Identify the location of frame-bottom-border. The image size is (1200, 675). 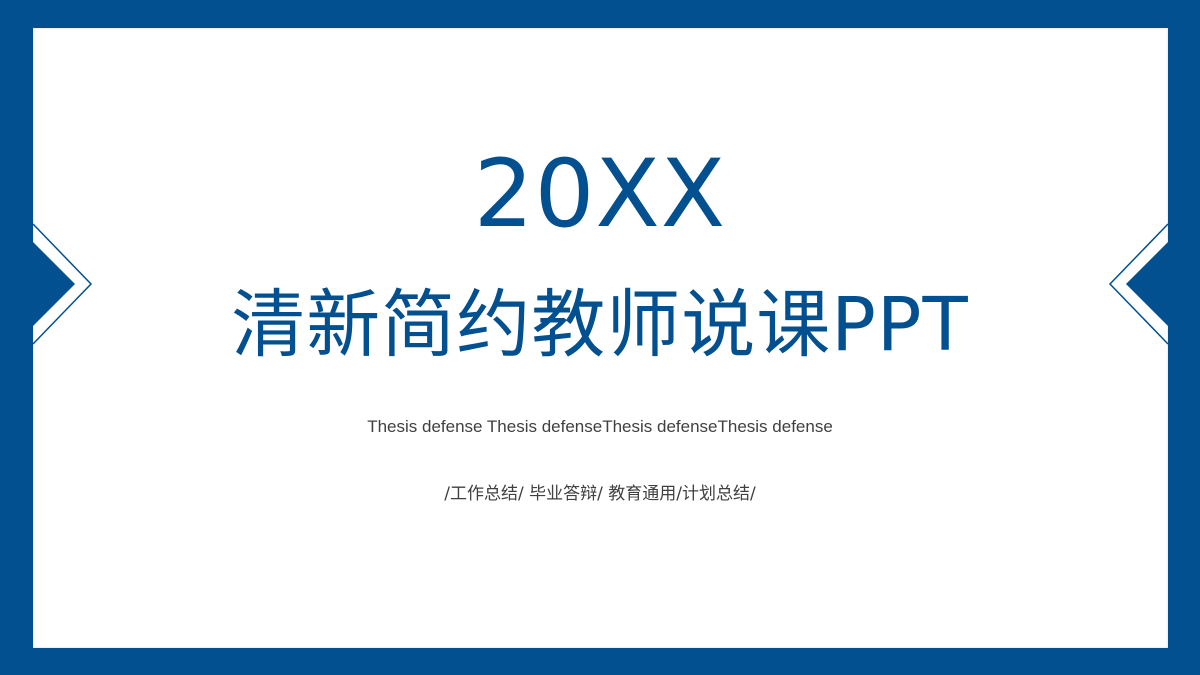
(600, 661).